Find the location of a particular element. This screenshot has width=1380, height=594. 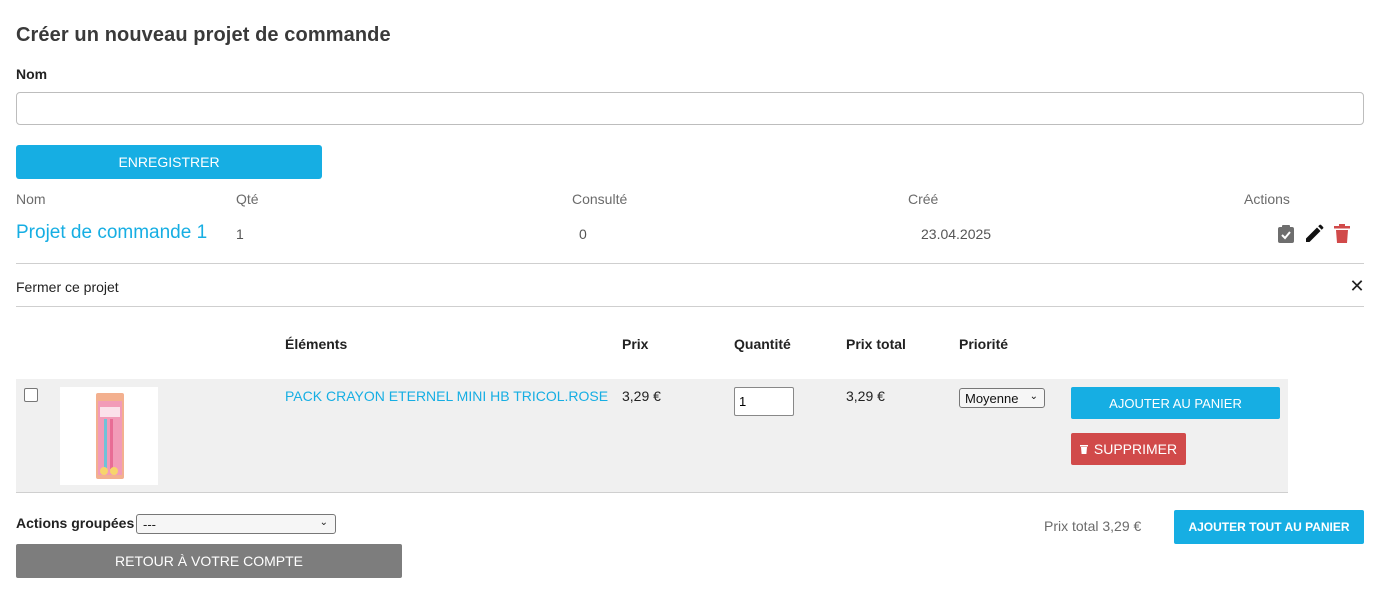

project-viewed: 0 is located at coordinates (583, 234).